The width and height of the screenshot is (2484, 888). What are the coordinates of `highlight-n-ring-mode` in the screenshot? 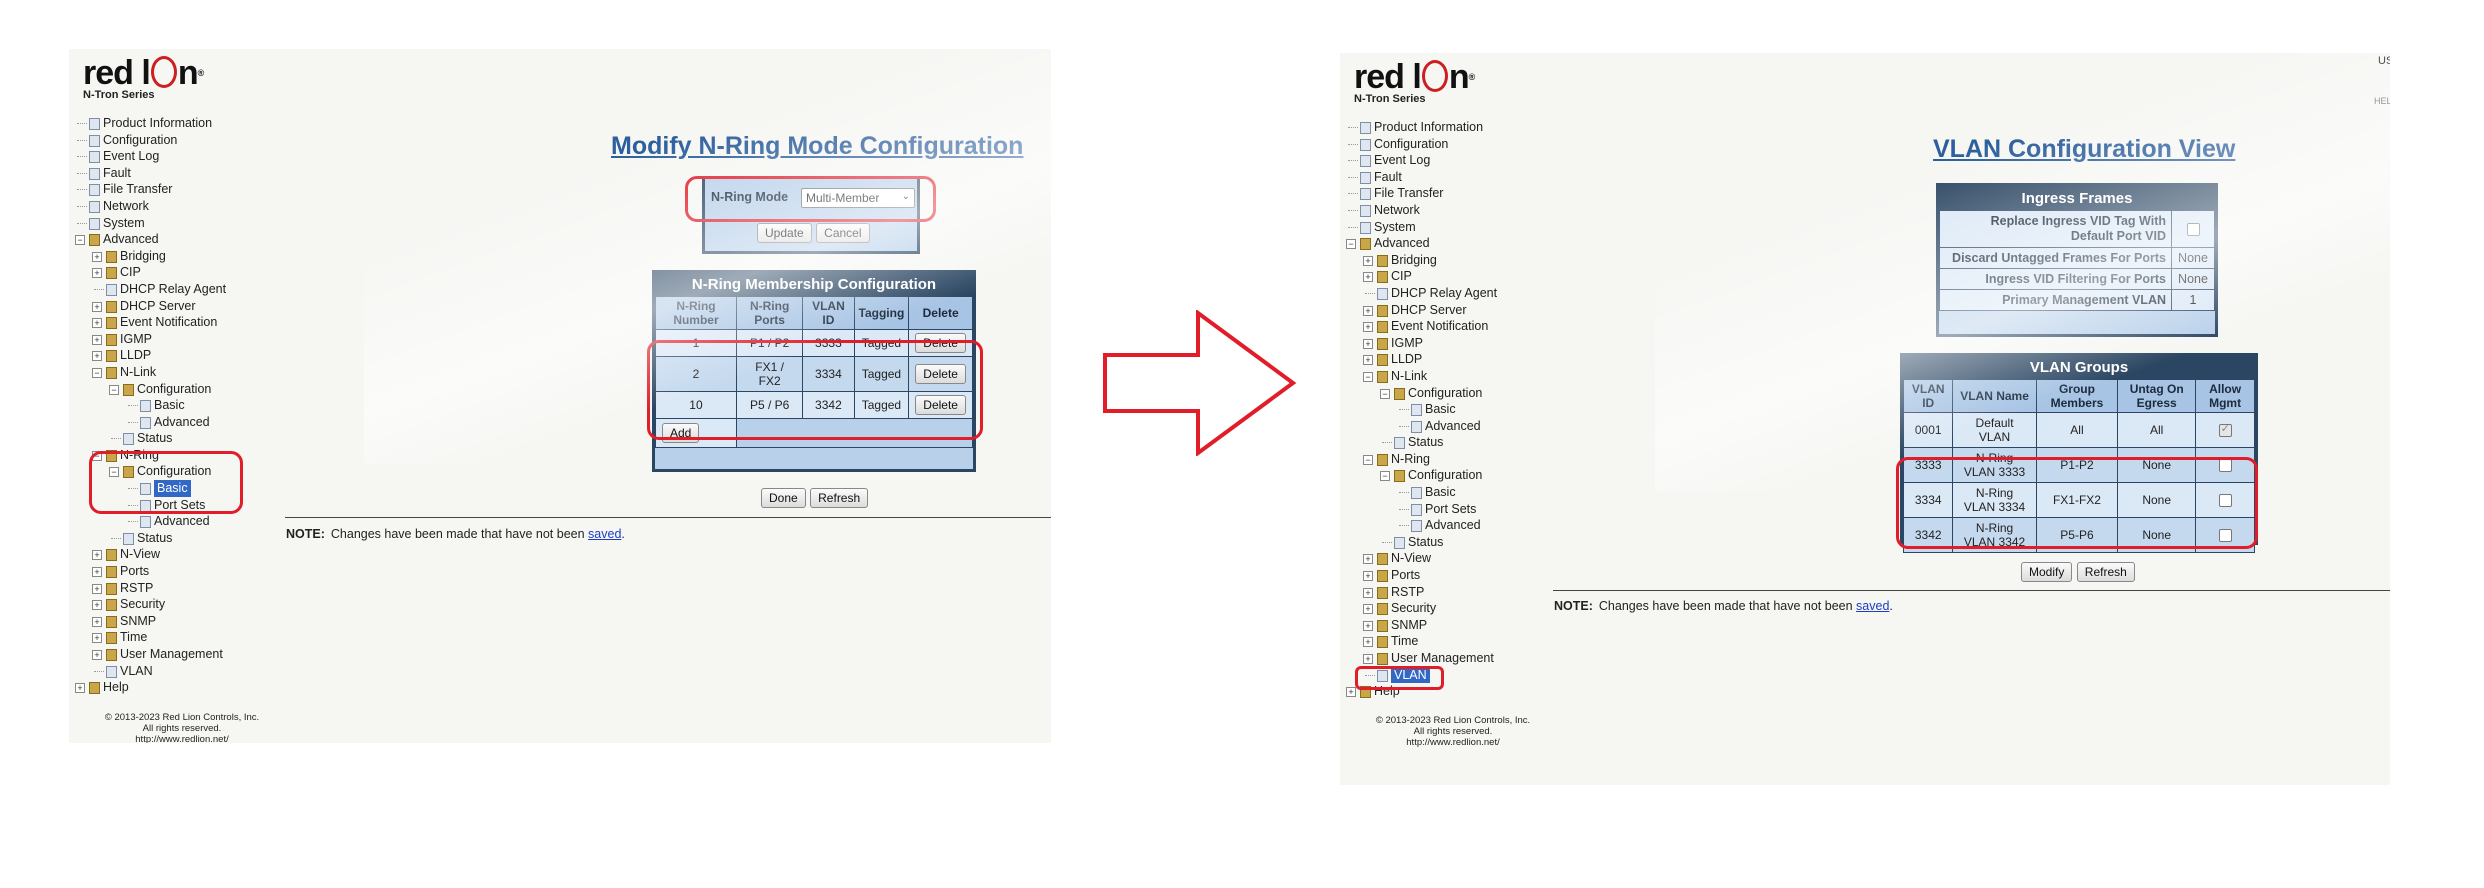 It's located at (810, 199).